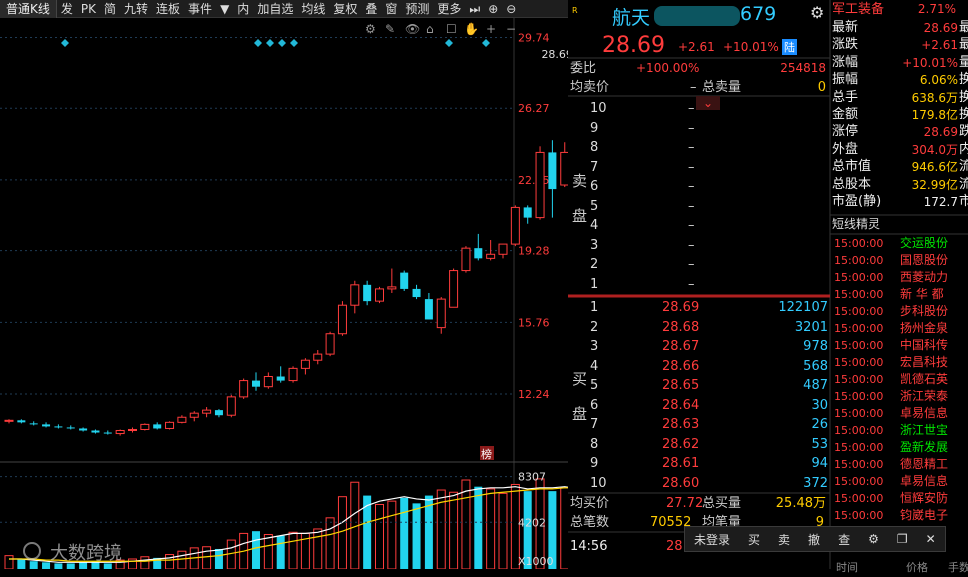 This screenshot has height=577, width=968. What do you see at coordinates (536, 561) in the screenshot?
I see `vol-unit-label: X1000` at bounding box center [536, 561].